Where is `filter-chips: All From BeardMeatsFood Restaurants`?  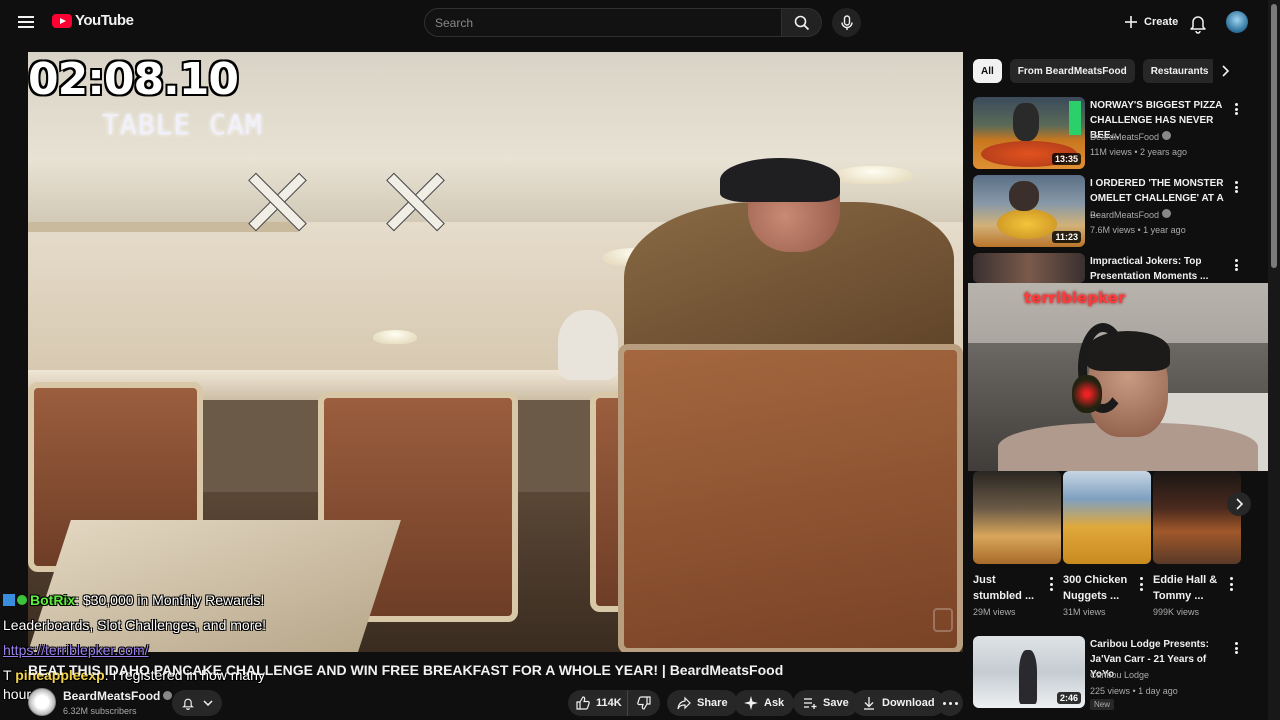 filter-chips: All From BeardMeatsFood Restaurants is located at coordinates (1095, 71).